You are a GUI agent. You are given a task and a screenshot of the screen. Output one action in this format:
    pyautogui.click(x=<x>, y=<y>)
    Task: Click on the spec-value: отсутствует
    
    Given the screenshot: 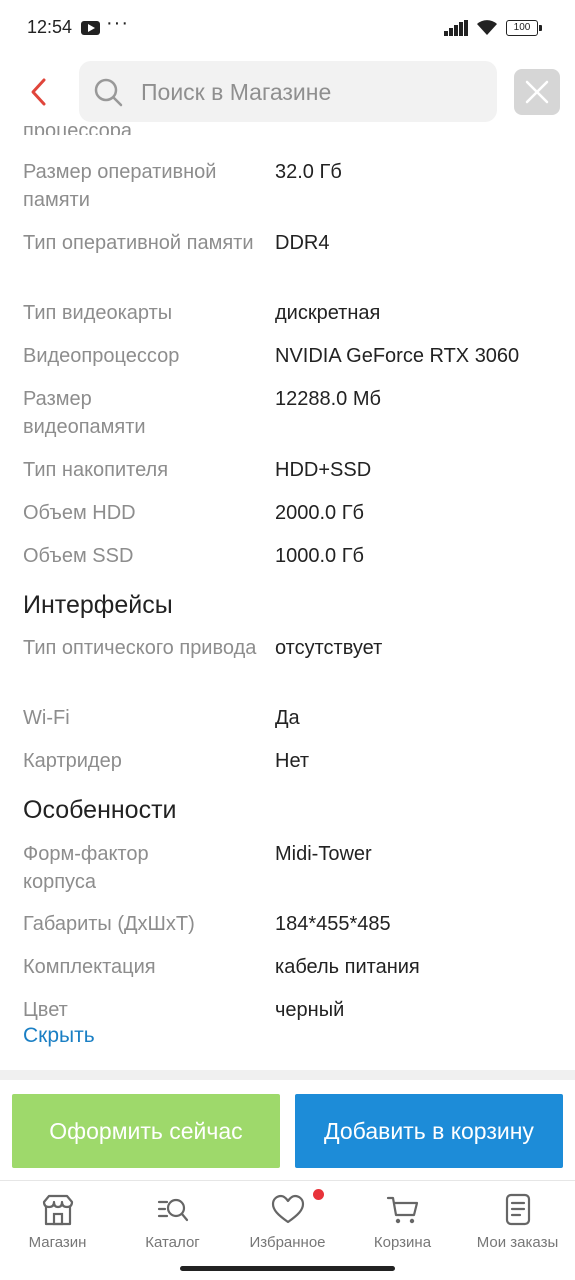 What is the action you would take?
    pyautogui.click(x=329, y=648)
    